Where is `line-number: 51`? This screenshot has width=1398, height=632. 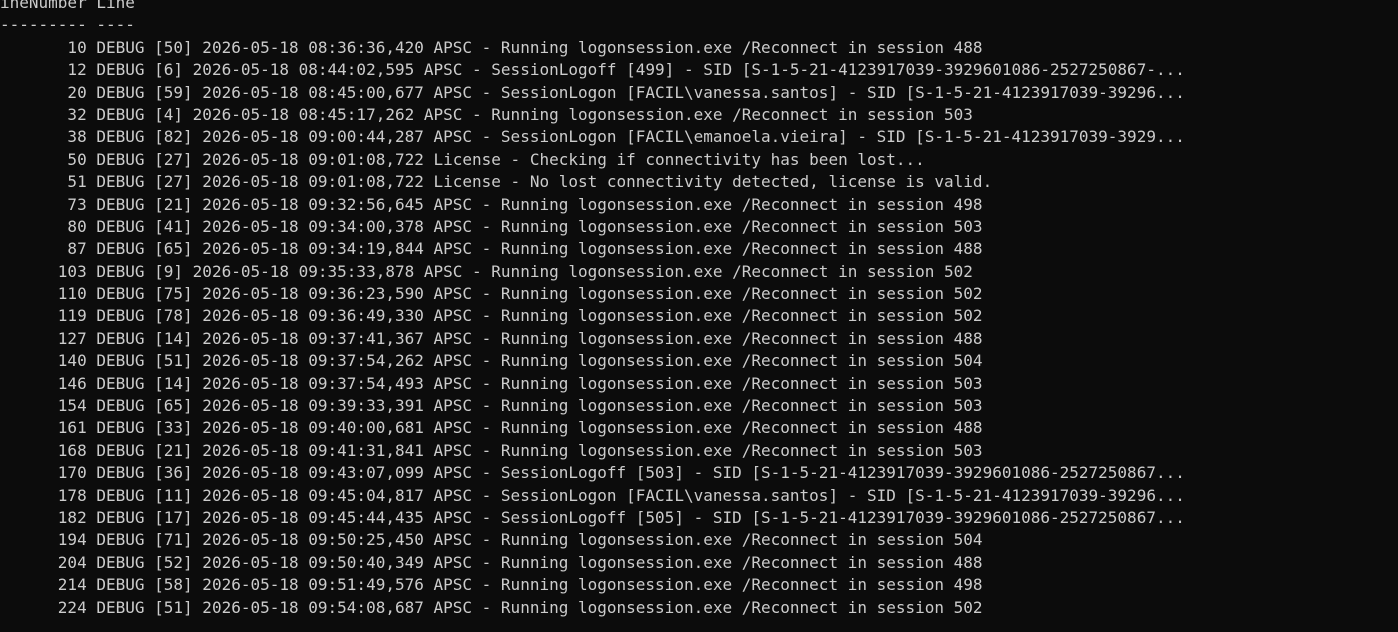
line-number: 51 is located at coordinates (43, 182).